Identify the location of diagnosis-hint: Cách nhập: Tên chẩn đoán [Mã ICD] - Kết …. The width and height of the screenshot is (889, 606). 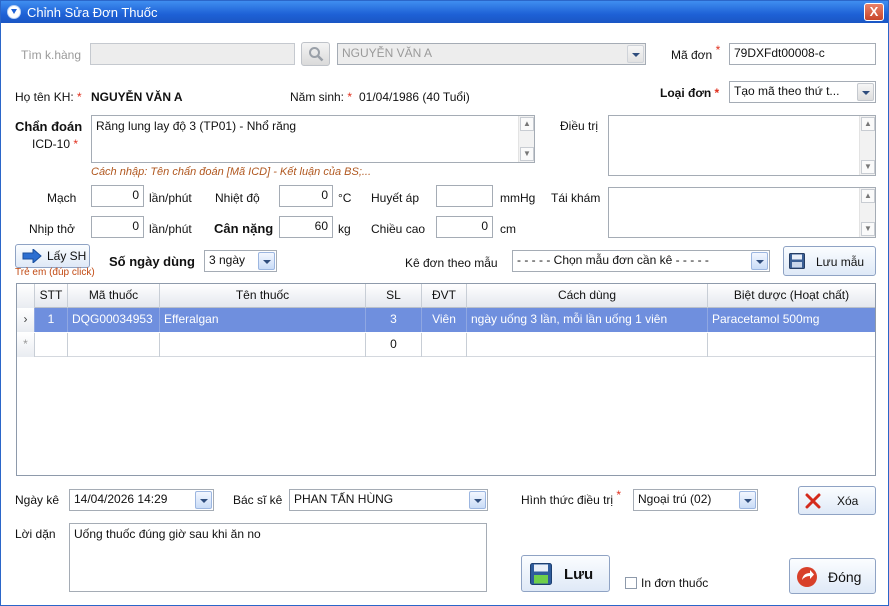
(231, 172).